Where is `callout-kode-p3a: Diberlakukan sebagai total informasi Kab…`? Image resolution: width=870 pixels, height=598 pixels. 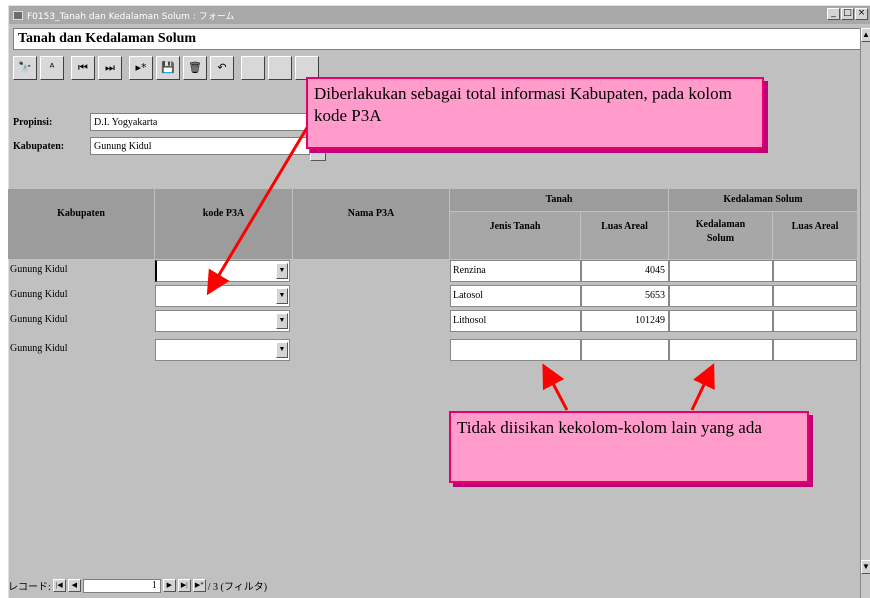
callout-kode-p3a: Diberlakukan sebagai total informasi Kab… is located at coordinates (535, 113).